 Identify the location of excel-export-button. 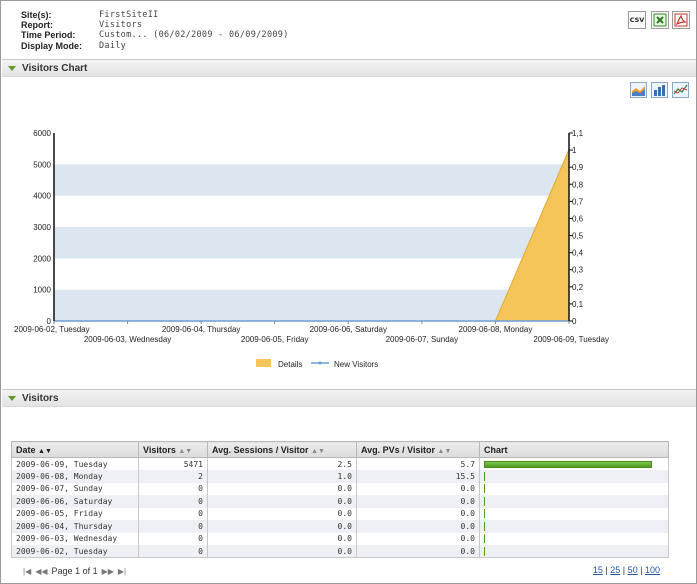
(660, 20).